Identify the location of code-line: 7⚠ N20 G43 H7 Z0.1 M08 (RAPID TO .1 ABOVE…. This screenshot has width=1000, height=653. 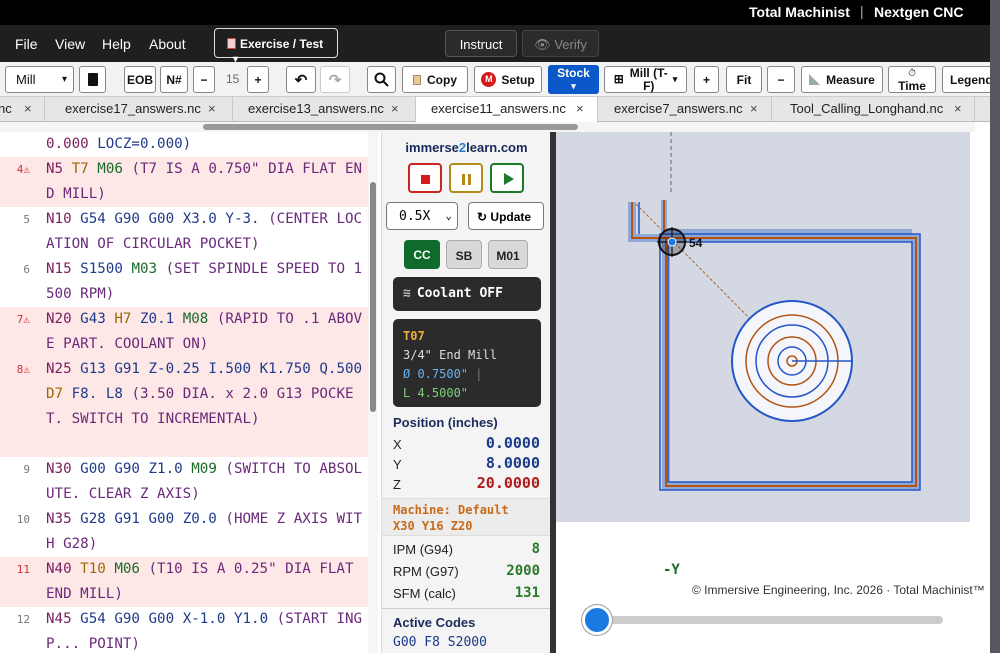
(184, 332).